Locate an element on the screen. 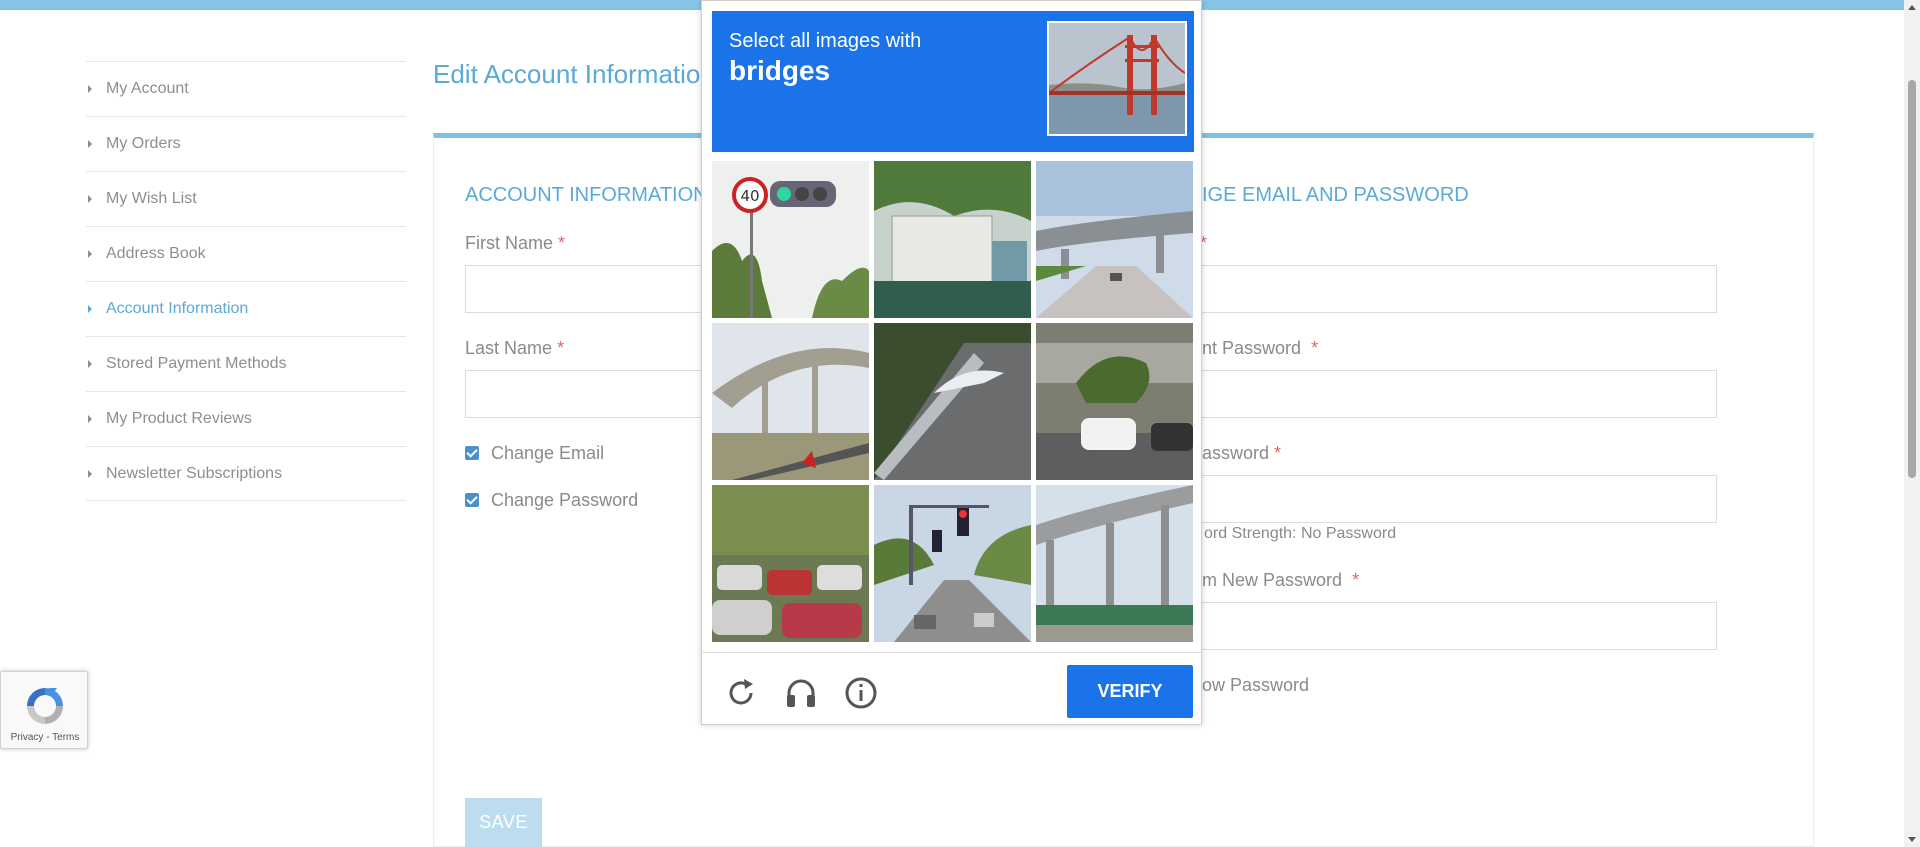 This screenshot has height=847, width=1920. verify-button: VERIFY is located at coordinates (1130, 691).